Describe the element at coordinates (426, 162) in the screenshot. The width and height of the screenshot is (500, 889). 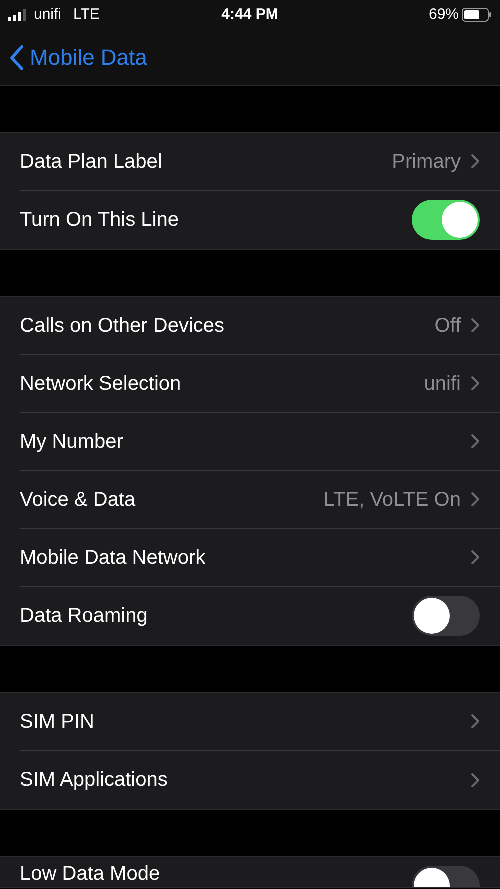
I see `setting-value: Primary` at that location.